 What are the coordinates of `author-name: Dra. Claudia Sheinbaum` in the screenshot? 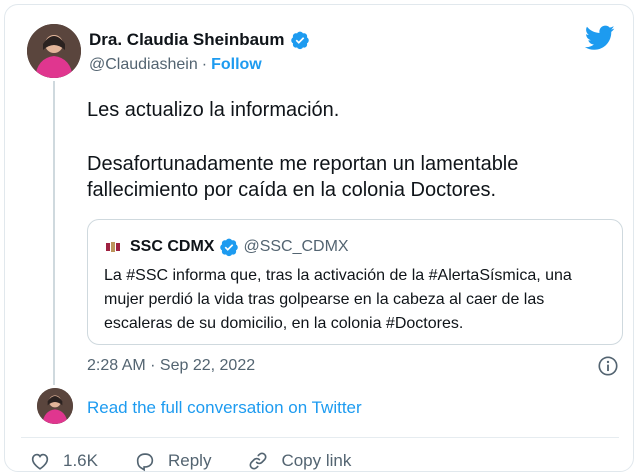 It's located at (187, 40).